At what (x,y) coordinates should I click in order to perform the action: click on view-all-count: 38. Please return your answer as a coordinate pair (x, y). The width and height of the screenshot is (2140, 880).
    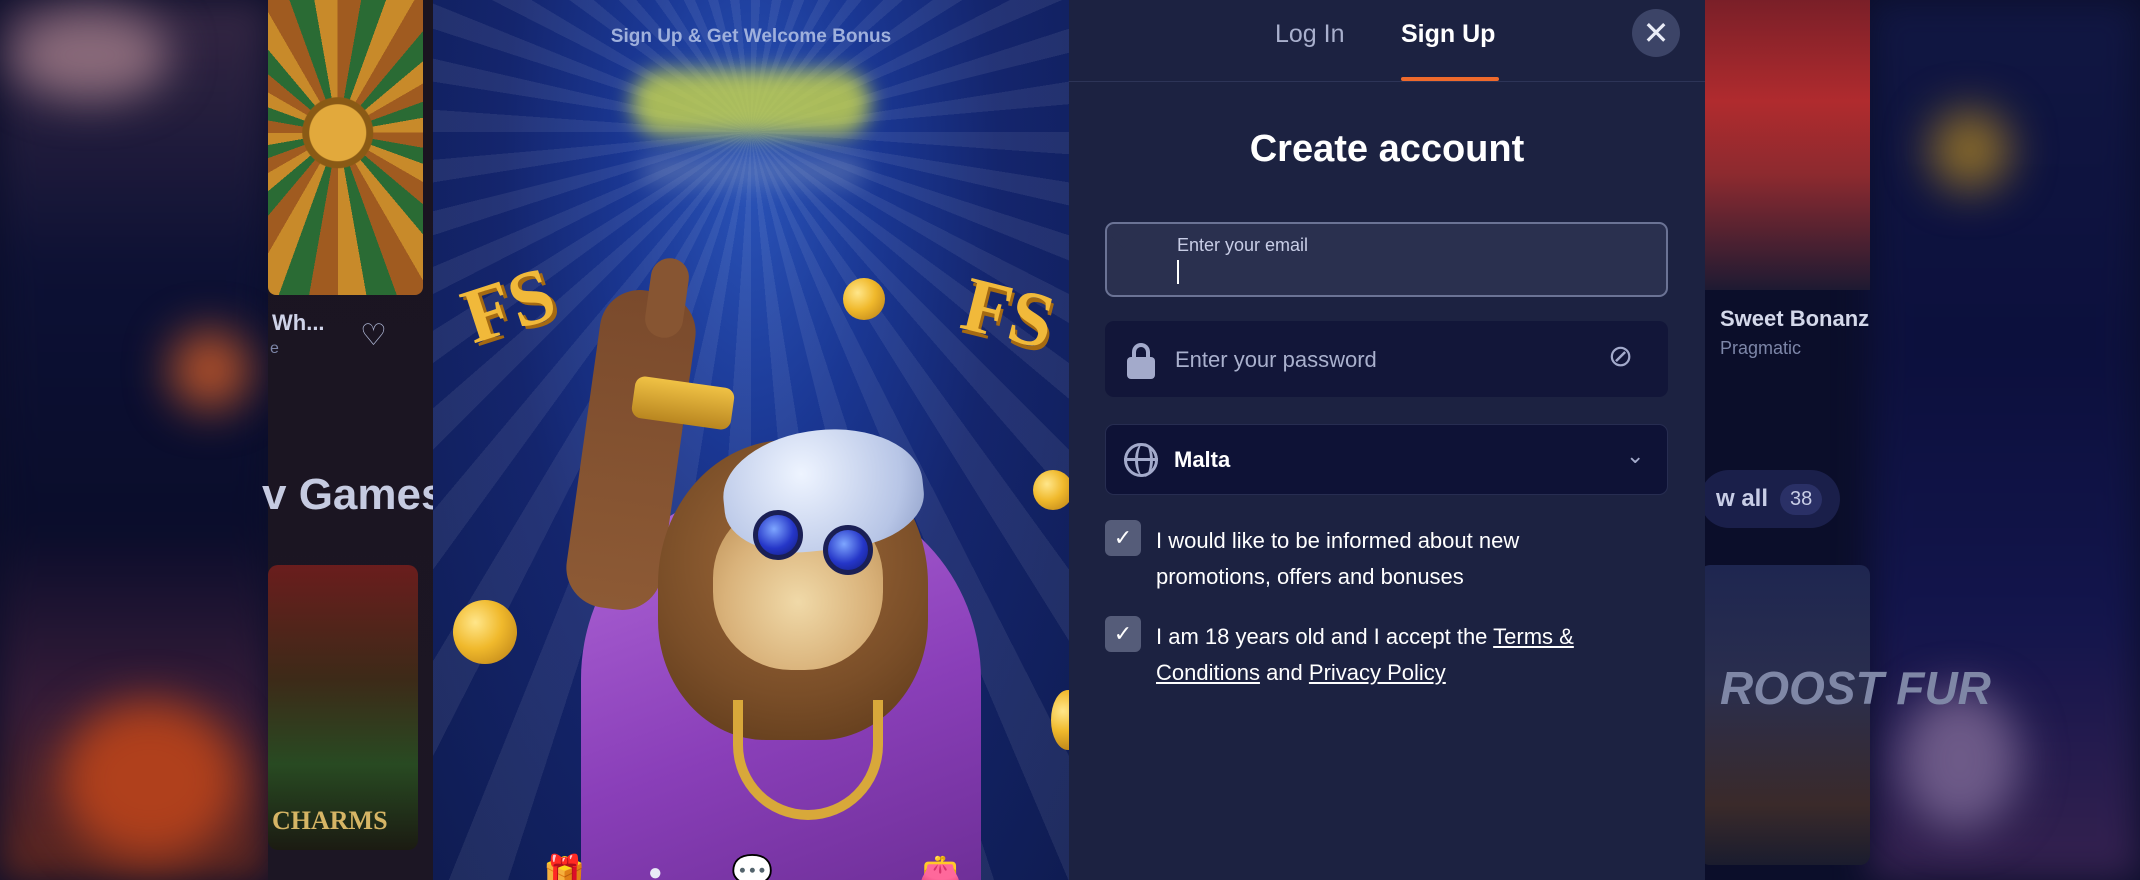
    Looking at the image, I should click on (1801, 499).